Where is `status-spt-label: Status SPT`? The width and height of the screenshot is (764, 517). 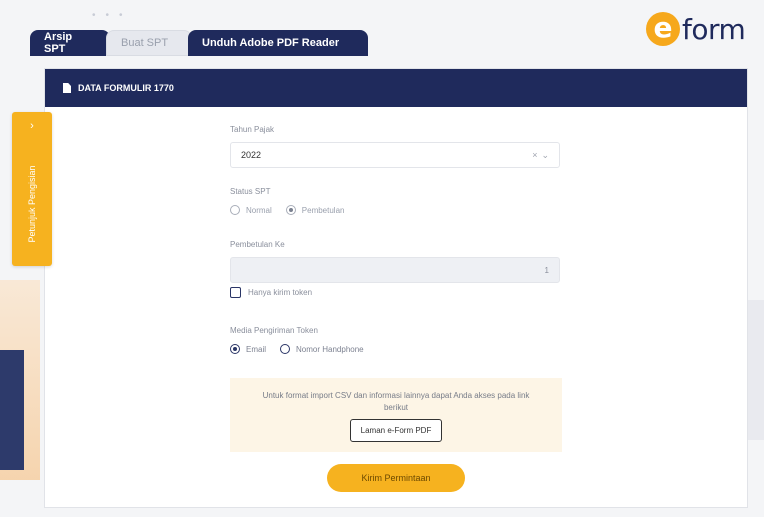 status-spt-label: Status SPT is located at coordinates (250, 191).